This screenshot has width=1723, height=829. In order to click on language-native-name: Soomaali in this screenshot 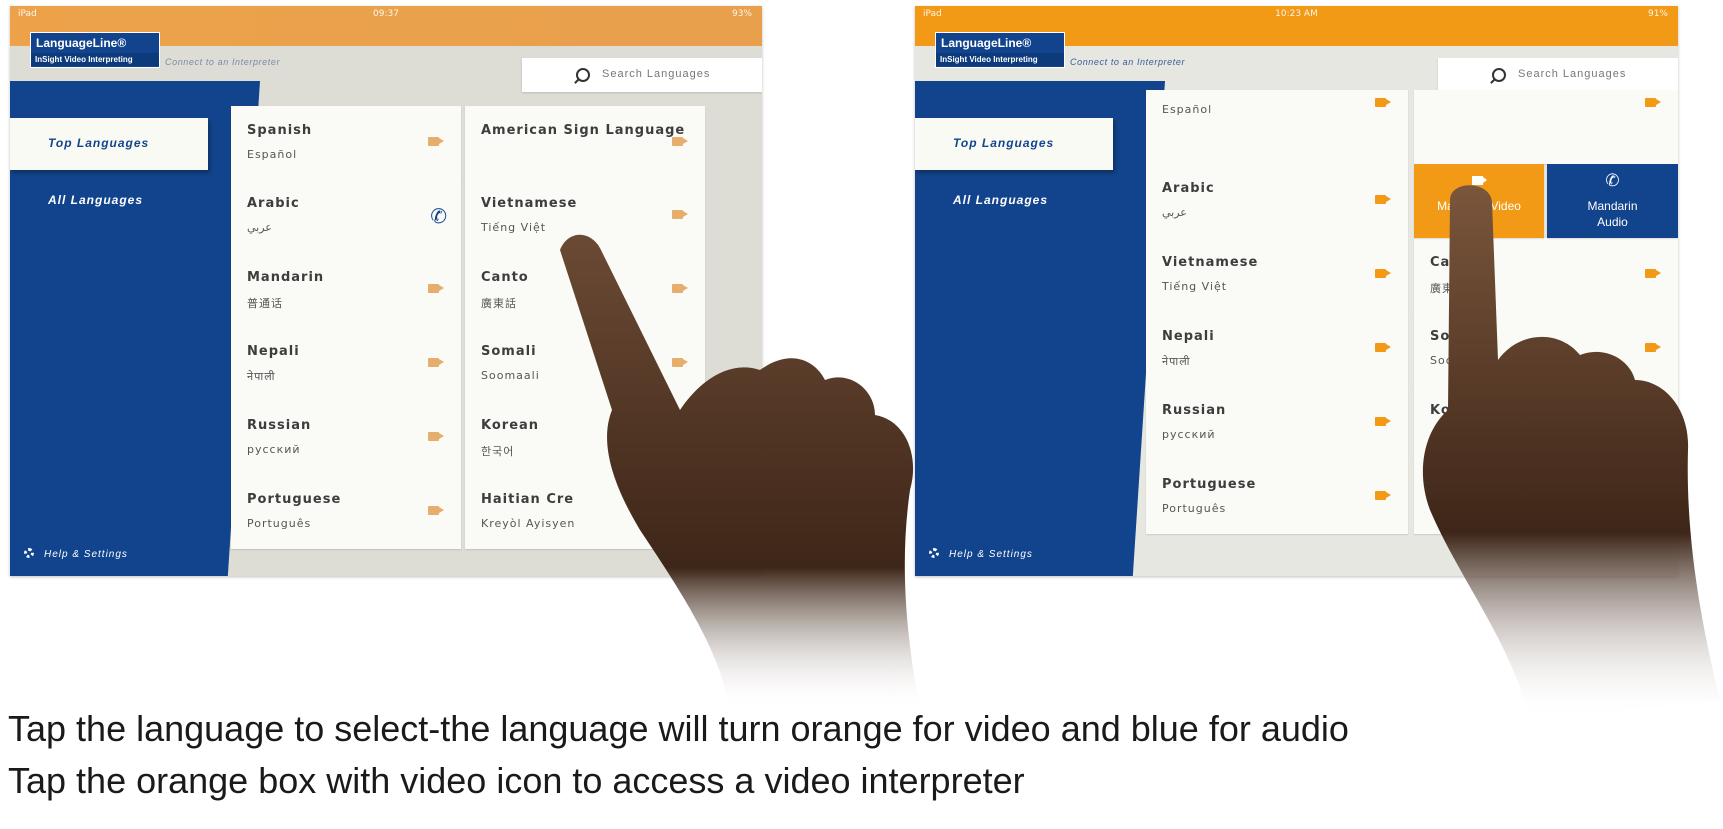, I will do `click(510, 375)`.